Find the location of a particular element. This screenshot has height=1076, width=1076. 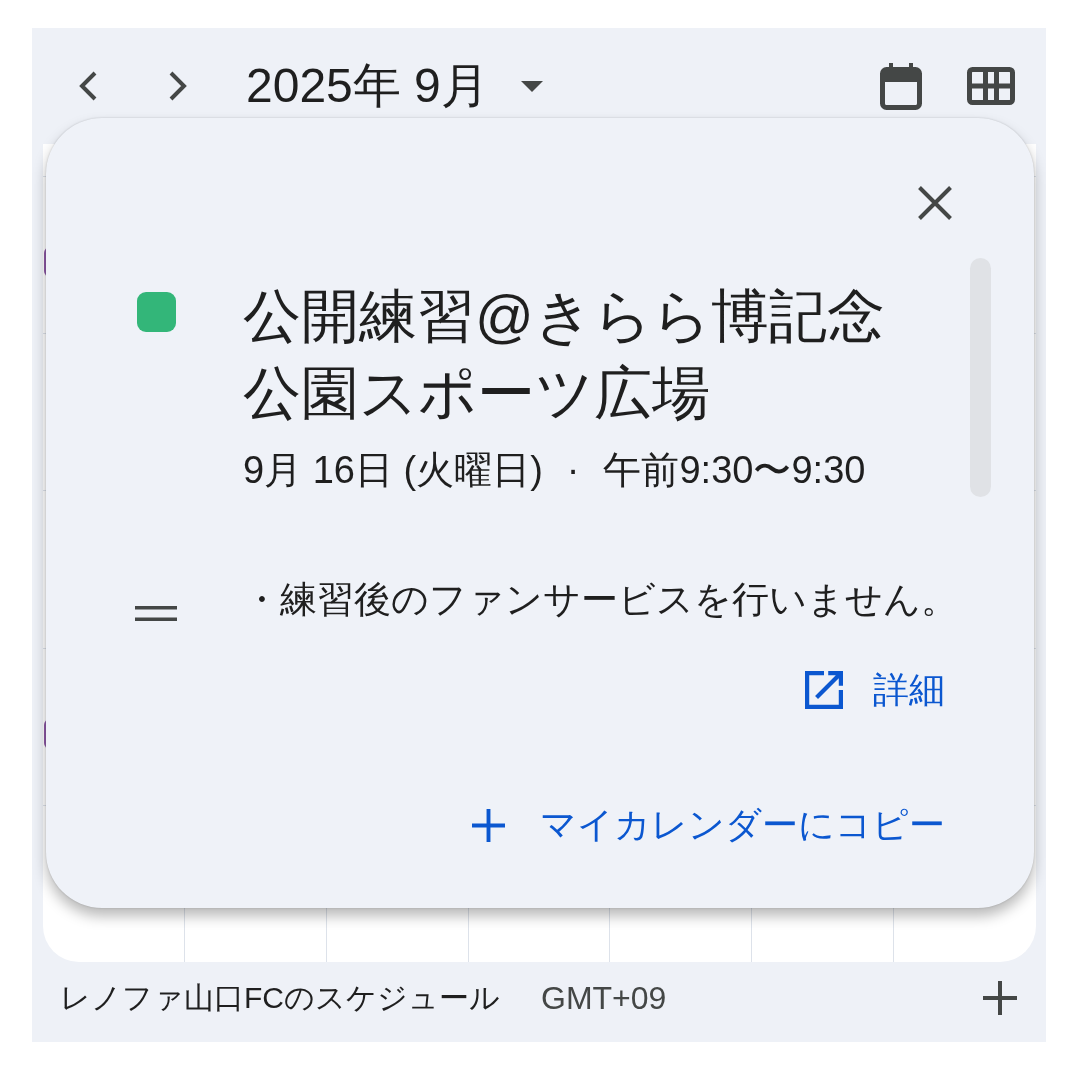

chevron-left-icon is located at coordinates (88, 86).